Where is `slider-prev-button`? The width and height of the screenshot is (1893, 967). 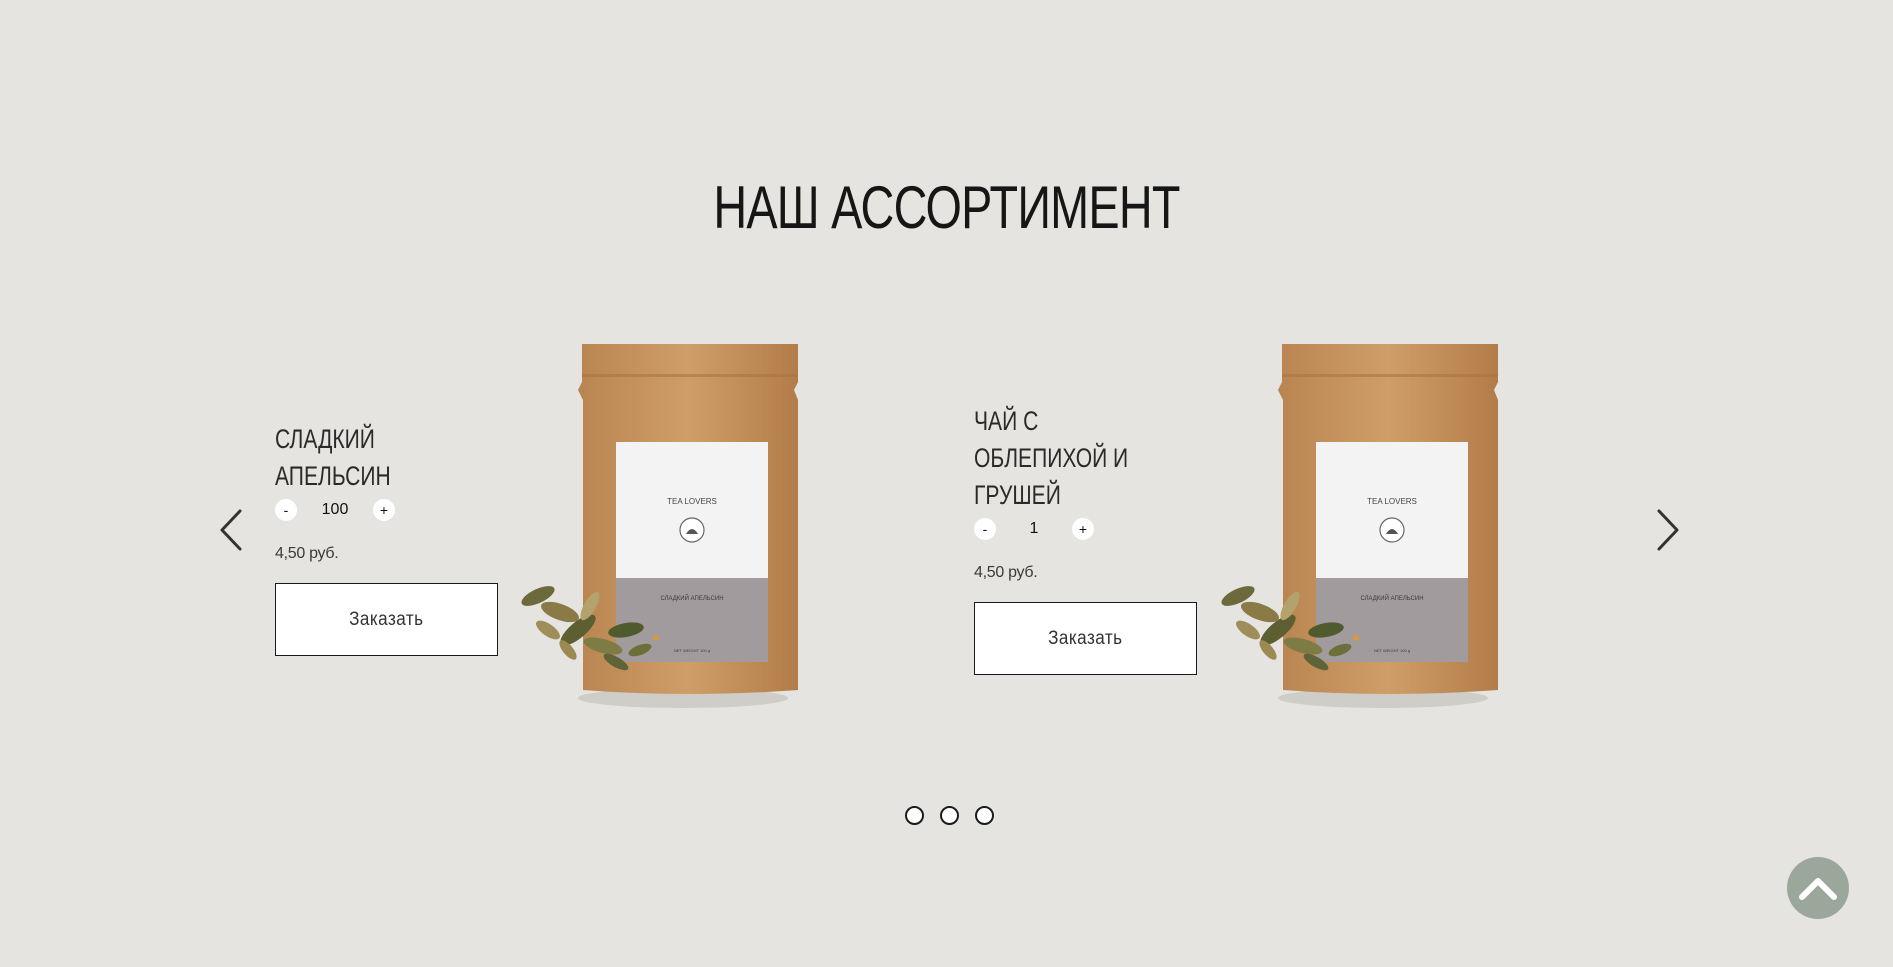 slider-prev-button is located at coordinates (231, 530).